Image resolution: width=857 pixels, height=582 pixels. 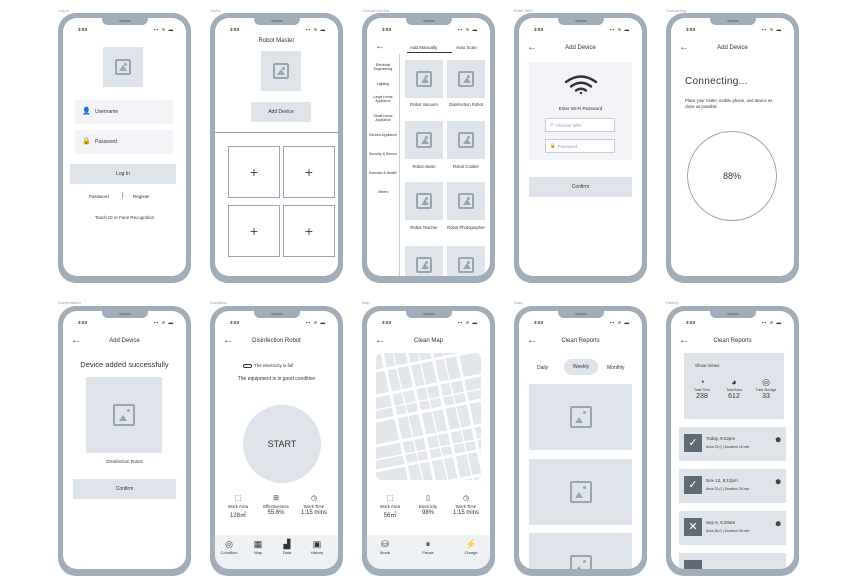 I want to click on category-electrical: Electrical Engineering, so click(x=383, y=67).